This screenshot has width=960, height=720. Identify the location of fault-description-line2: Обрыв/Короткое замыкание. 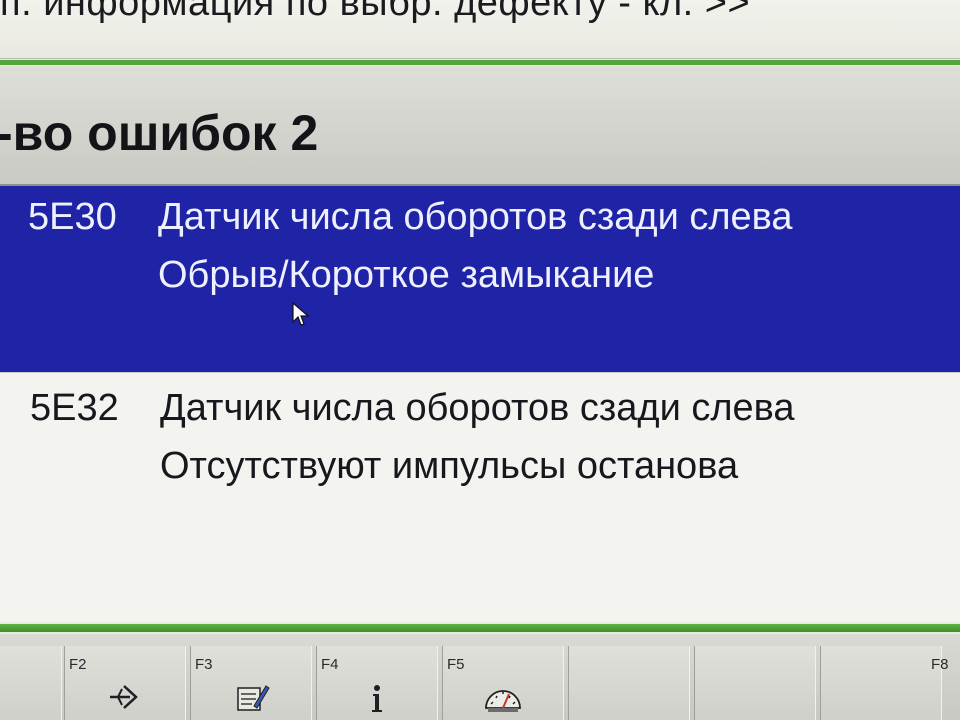
(406, 275).